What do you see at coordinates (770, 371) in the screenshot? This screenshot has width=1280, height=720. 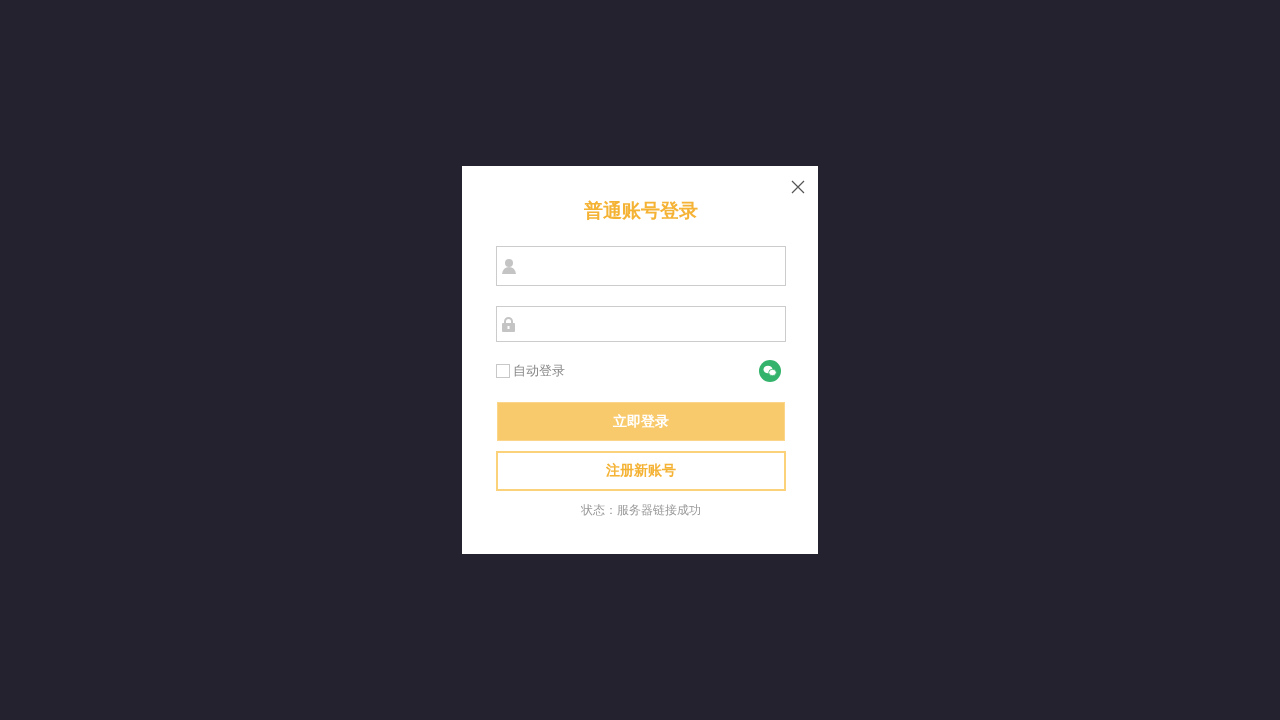 I see `chat-bubbles-icon` at bounding box center [770, 371].